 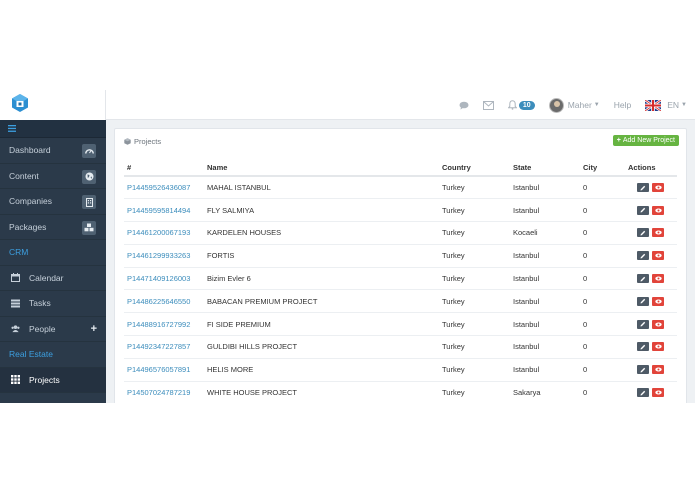 I want to click on project-id-link: P14459595814494, so click(x=164, y=210).